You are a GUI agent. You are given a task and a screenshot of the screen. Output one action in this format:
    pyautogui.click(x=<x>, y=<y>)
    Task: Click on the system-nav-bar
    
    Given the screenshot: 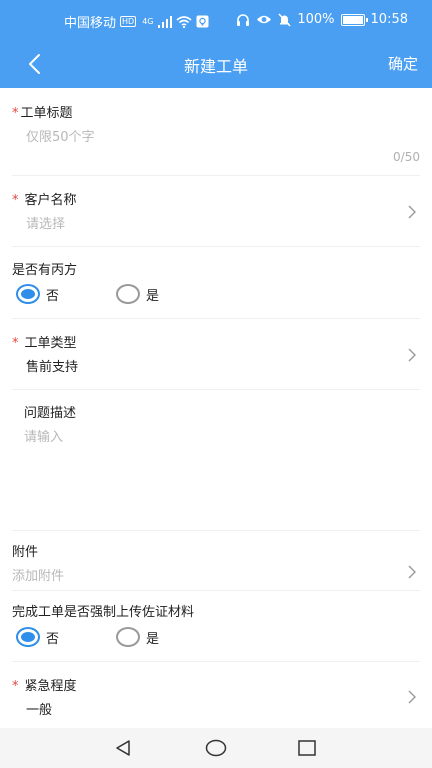 What is the action you would take?
    pyautogui.click(x=216, y=748)
    